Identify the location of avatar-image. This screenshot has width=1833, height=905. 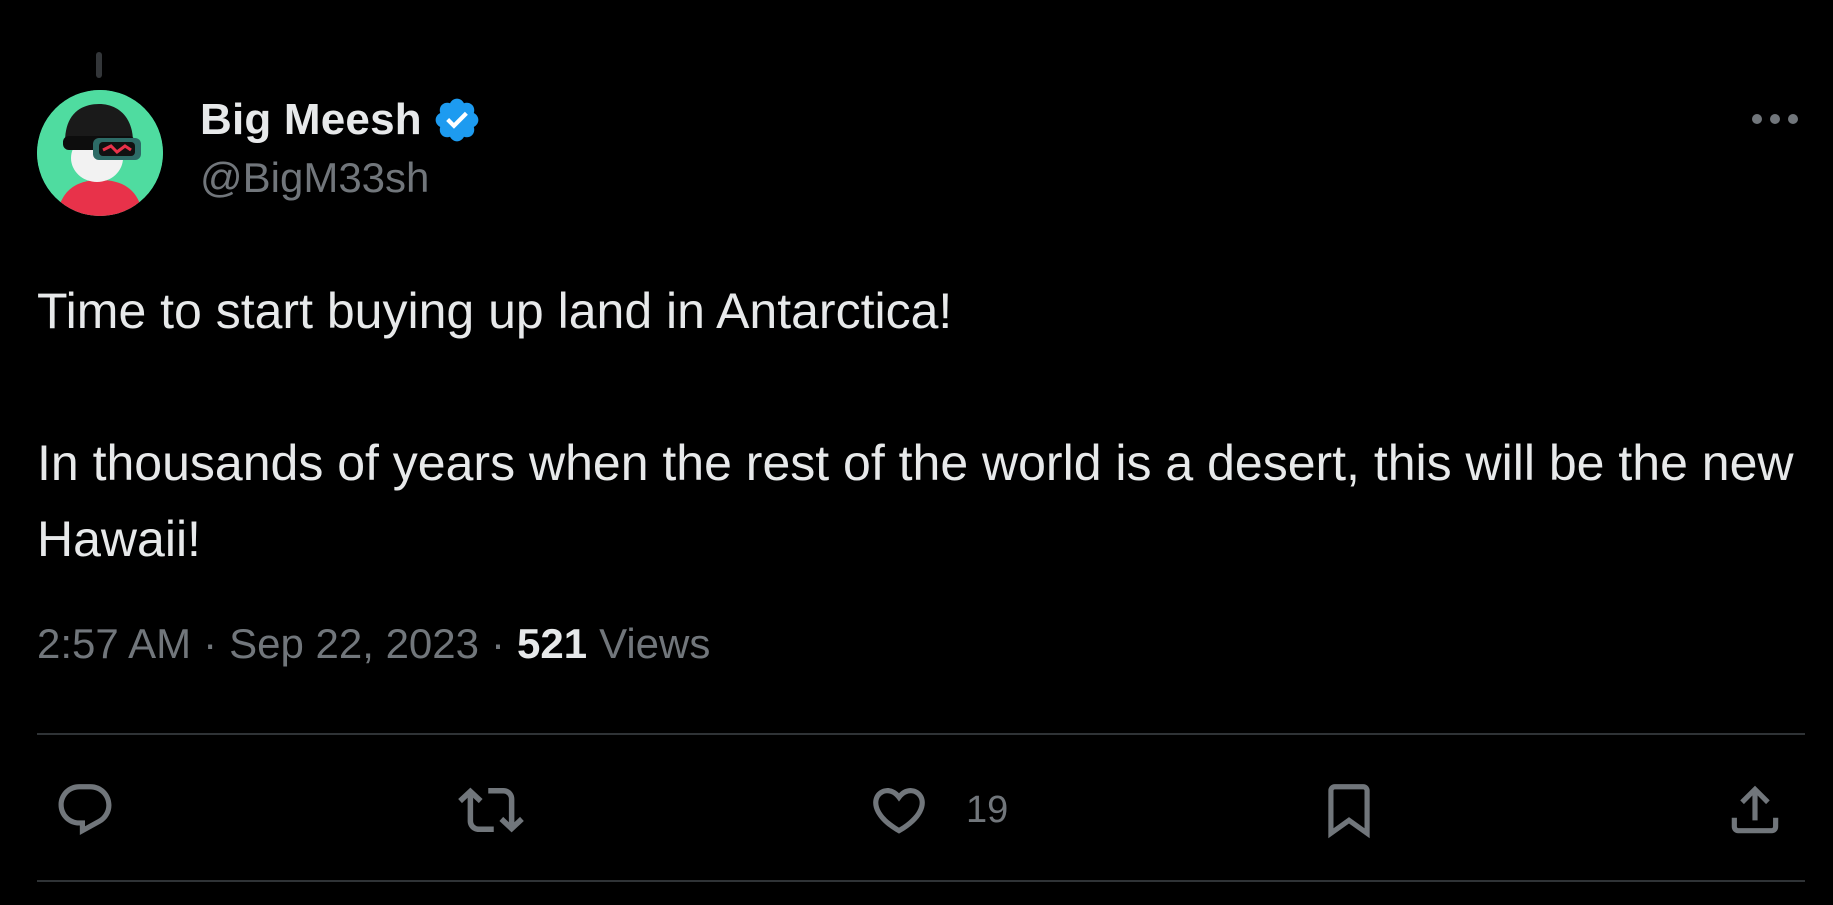
(100, 153).